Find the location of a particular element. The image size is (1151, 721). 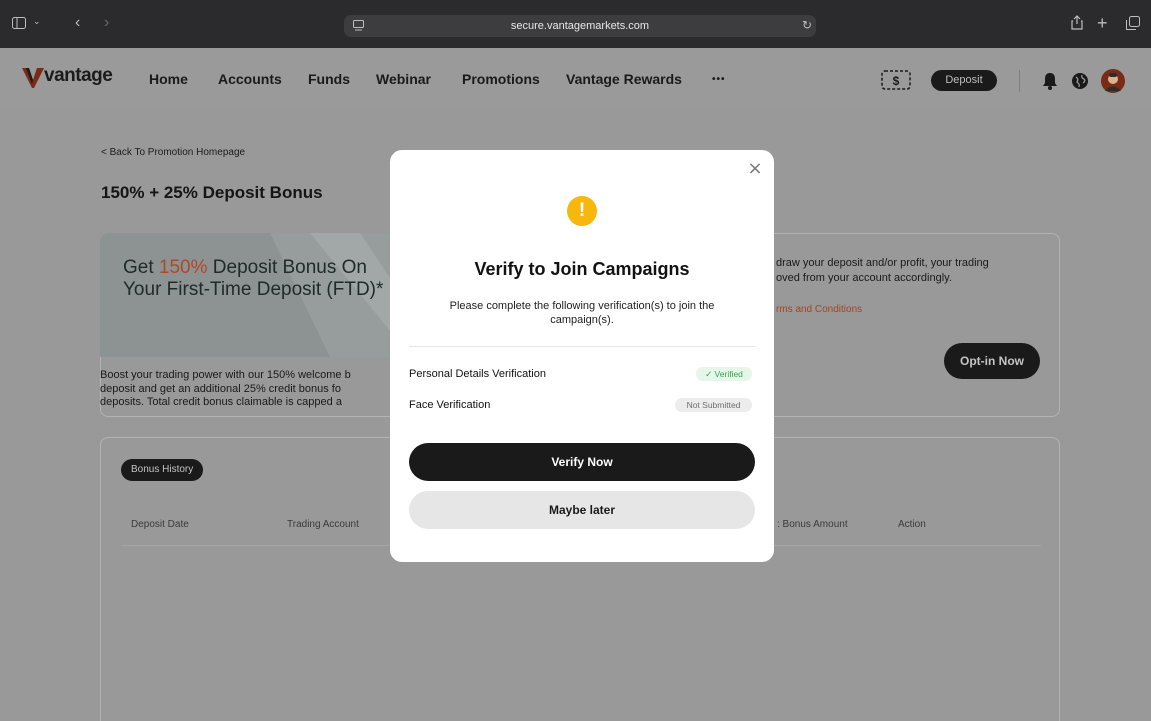

brand-name: vantage is located at coordinates (78, 75).